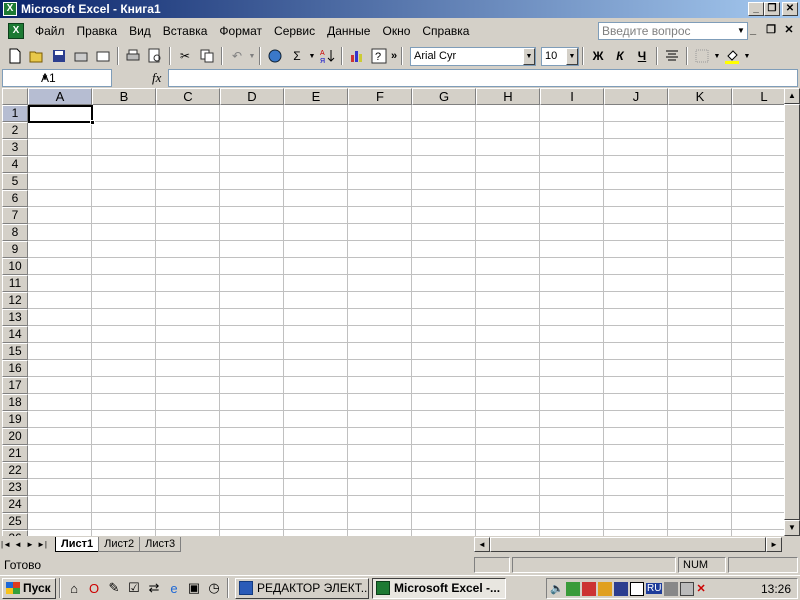  I want to click on row-header-24: 24, so click(15, 504).